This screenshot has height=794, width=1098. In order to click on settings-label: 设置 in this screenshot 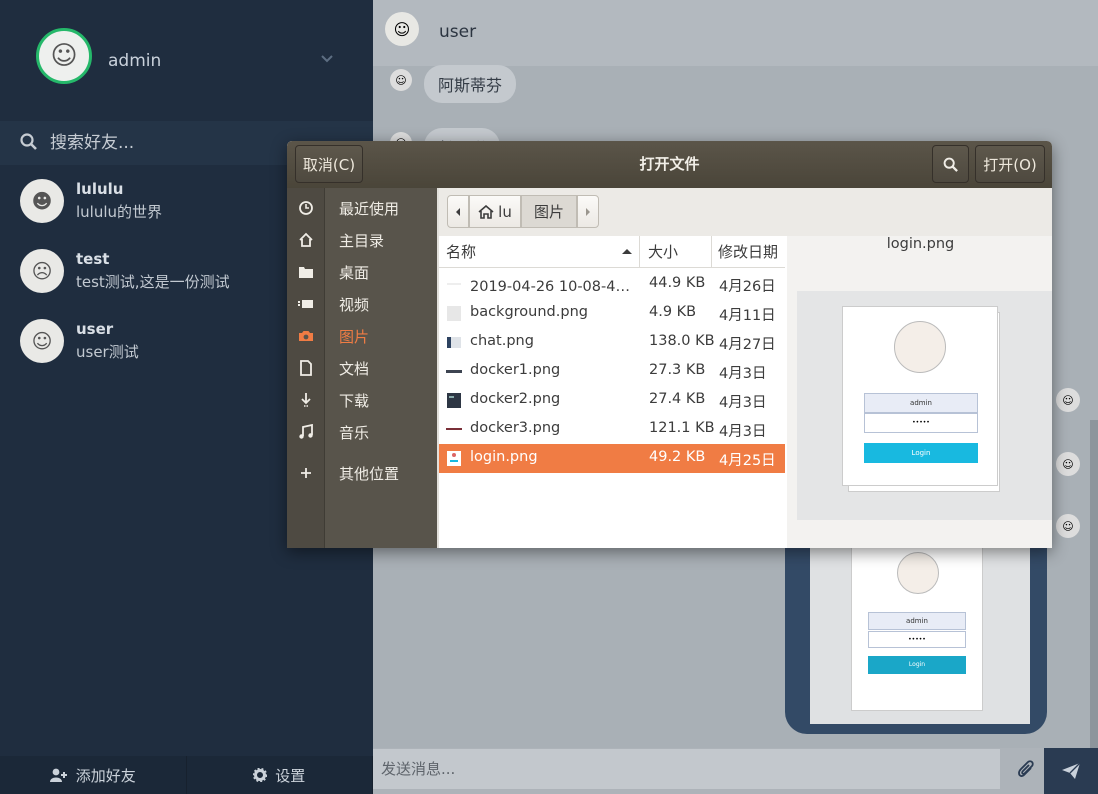, I will do `click(290, 775)`.